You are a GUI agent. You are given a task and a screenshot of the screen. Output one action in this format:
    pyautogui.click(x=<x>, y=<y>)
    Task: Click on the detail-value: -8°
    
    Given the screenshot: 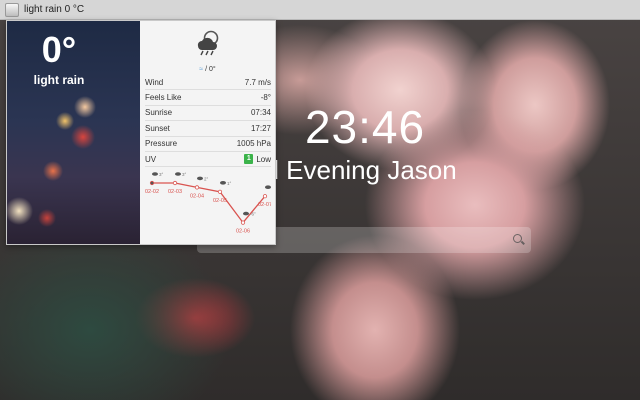 What is the action you would take?
    pyautogui.click(x=265, y=98)
    